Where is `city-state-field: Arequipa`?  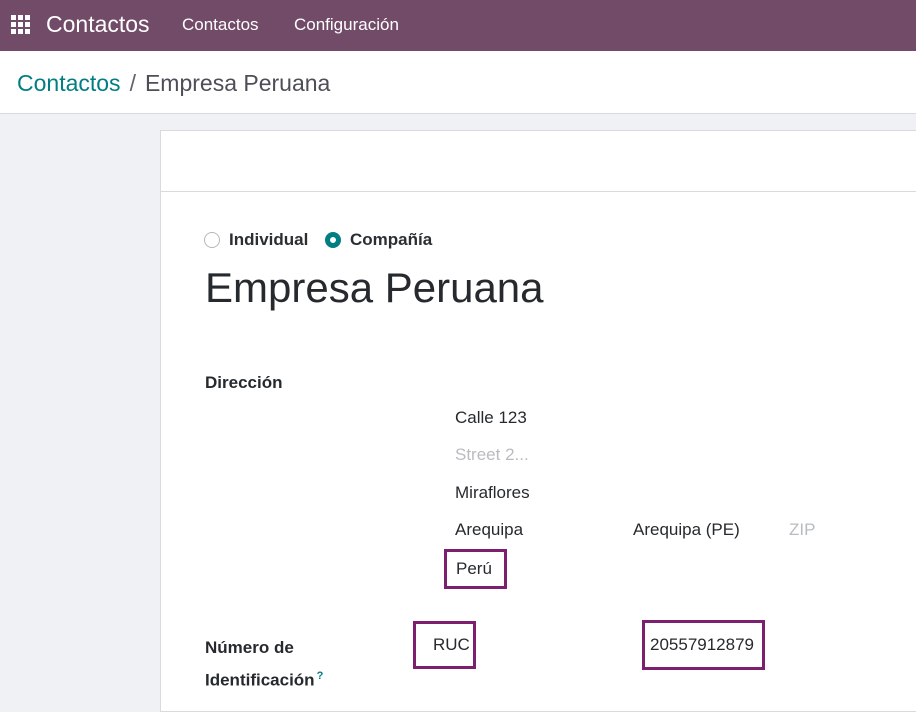
city-state-field: Arequipa is located at coordinates (489, 530).